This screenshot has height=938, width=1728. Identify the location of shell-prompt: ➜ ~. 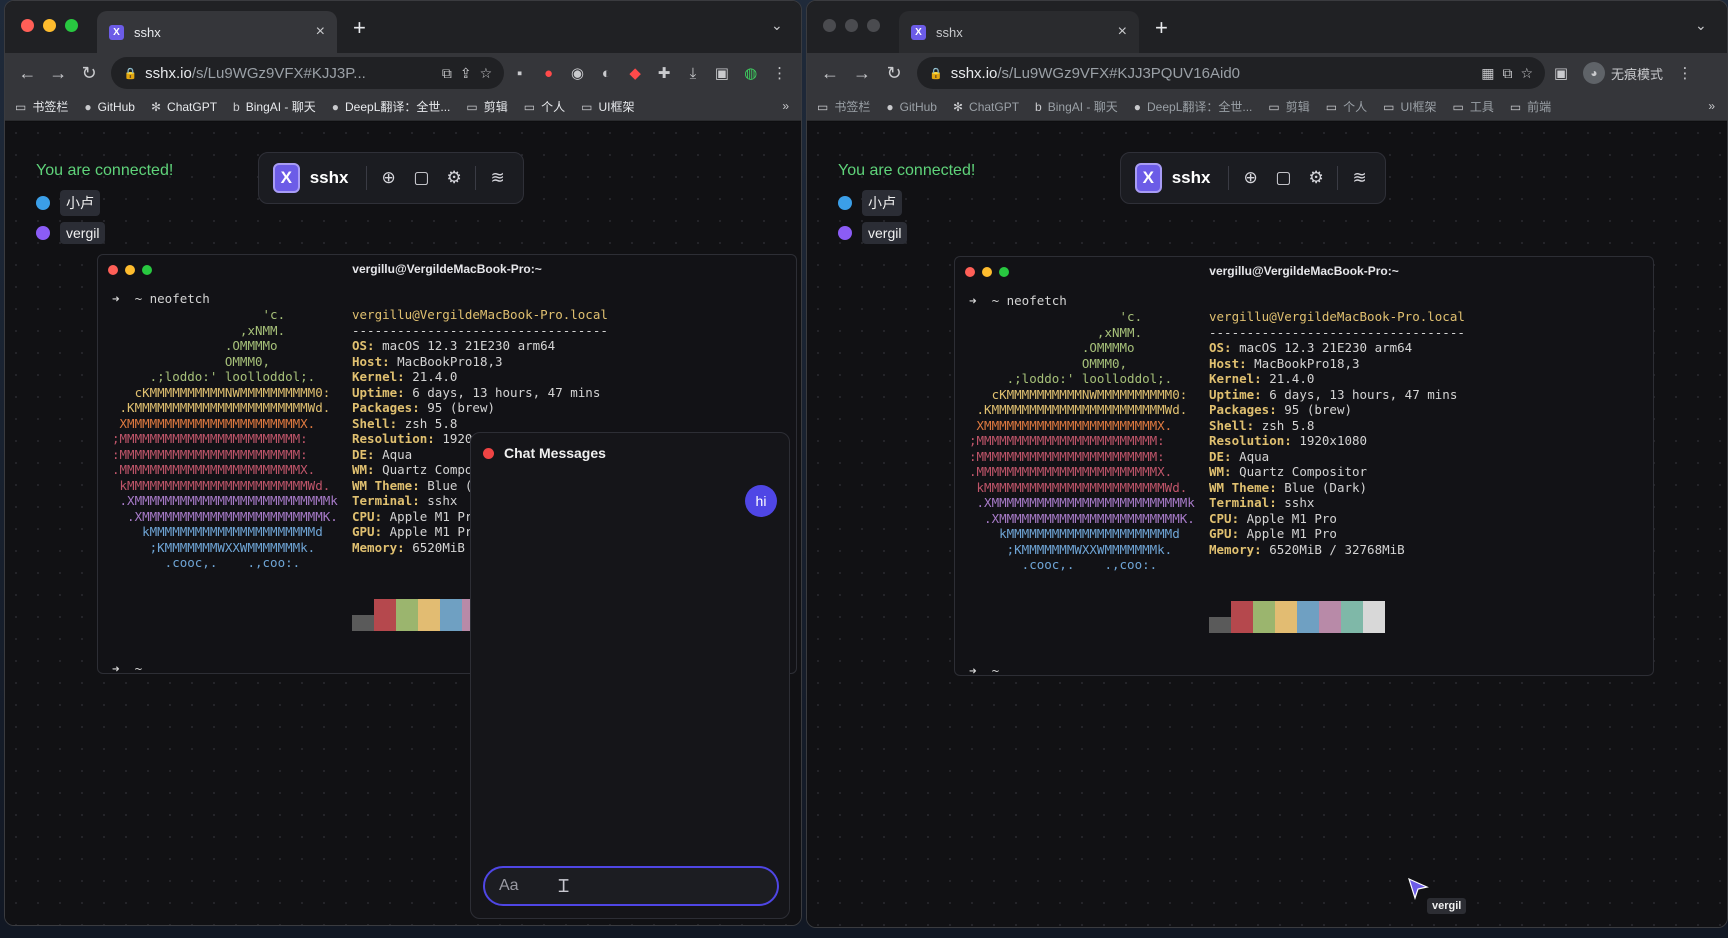
(984, 669).